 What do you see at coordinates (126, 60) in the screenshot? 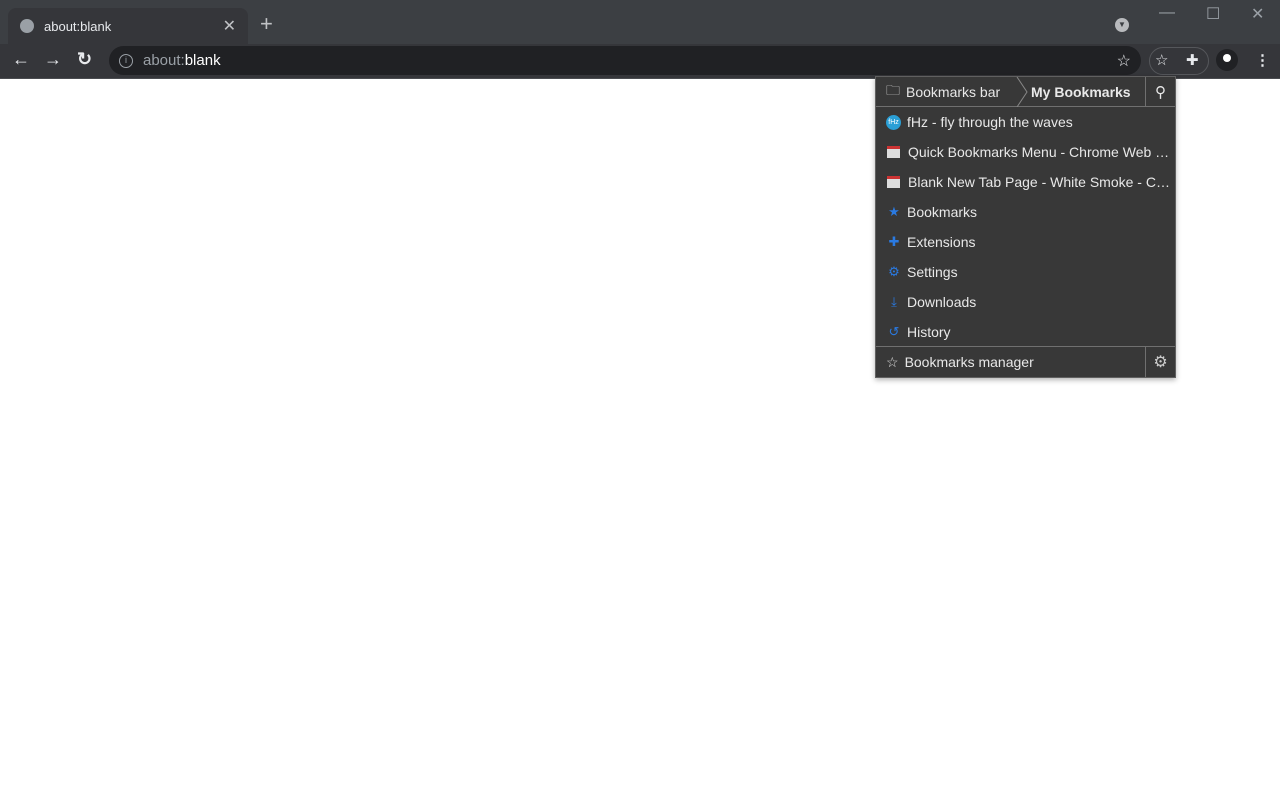
I see `info-icon: i` at bounding box center [126, 60].